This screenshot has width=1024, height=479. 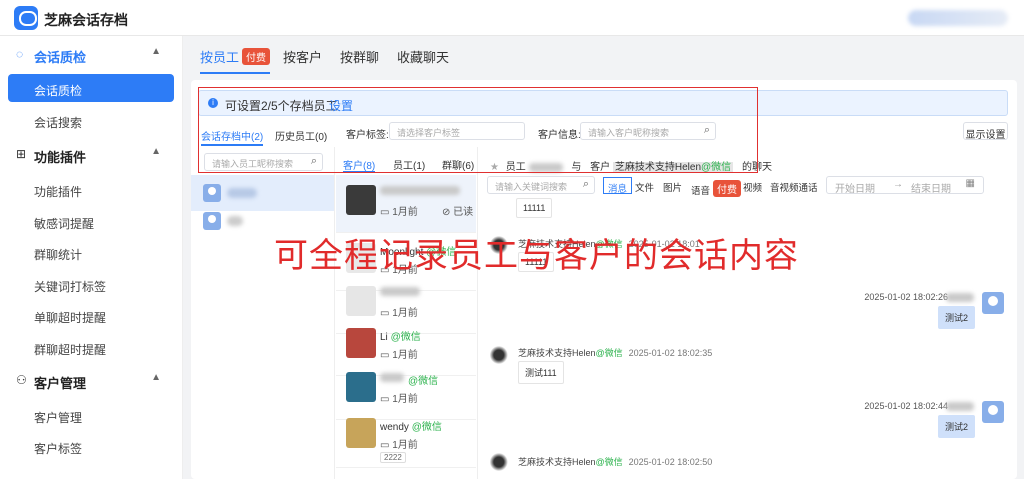 What do you see at coordinates (91, 221) in the screenshot?
I see `sidebar-item-sensitive: 敏感词提醒` at bounding box center [91, 221].